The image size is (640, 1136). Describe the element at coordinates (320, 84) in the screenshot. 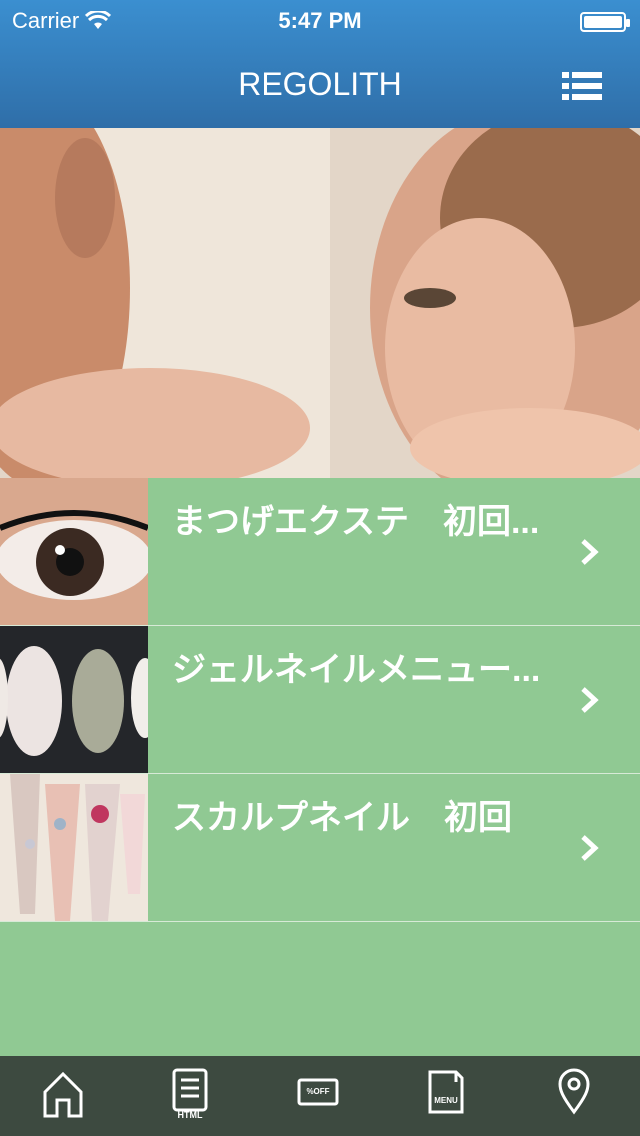

I see `page-title: REGOLITH` at that location.